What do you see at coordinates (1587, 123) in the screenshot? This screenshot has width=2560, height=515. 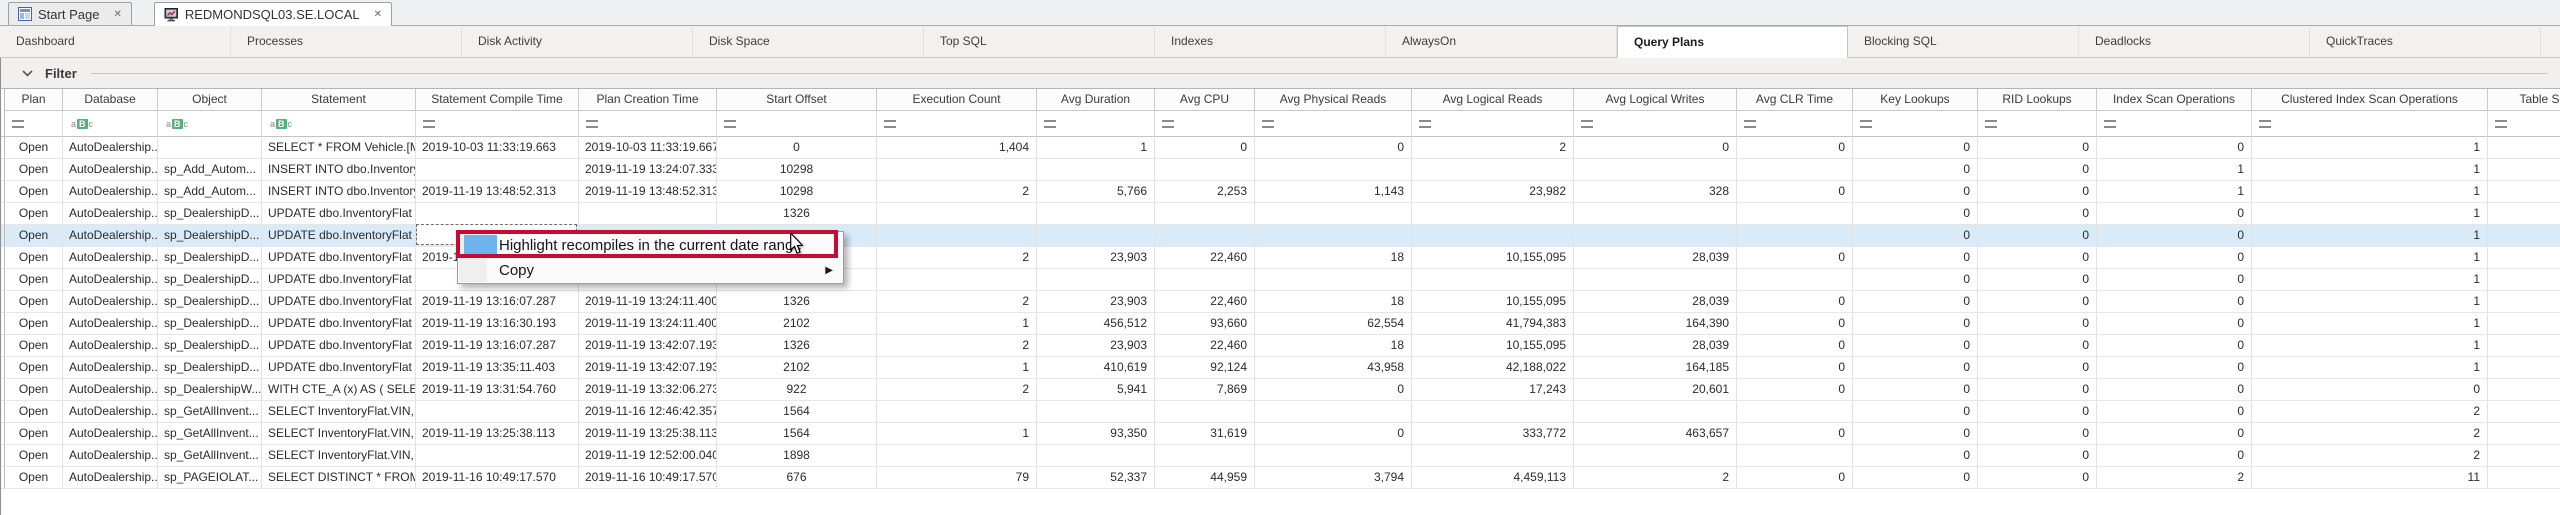 I see `equals-filter-icon` at bounding box center [1587, 123].